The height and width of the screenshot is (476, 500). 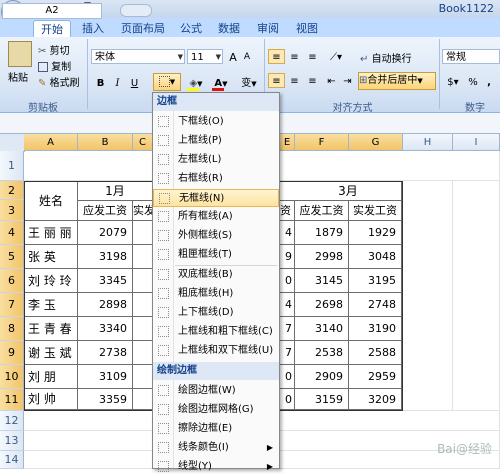 What do you see at coordinates (322, 257) in the screenshot?
I see `table-cell: 2998` at bounding box center [322, 257].